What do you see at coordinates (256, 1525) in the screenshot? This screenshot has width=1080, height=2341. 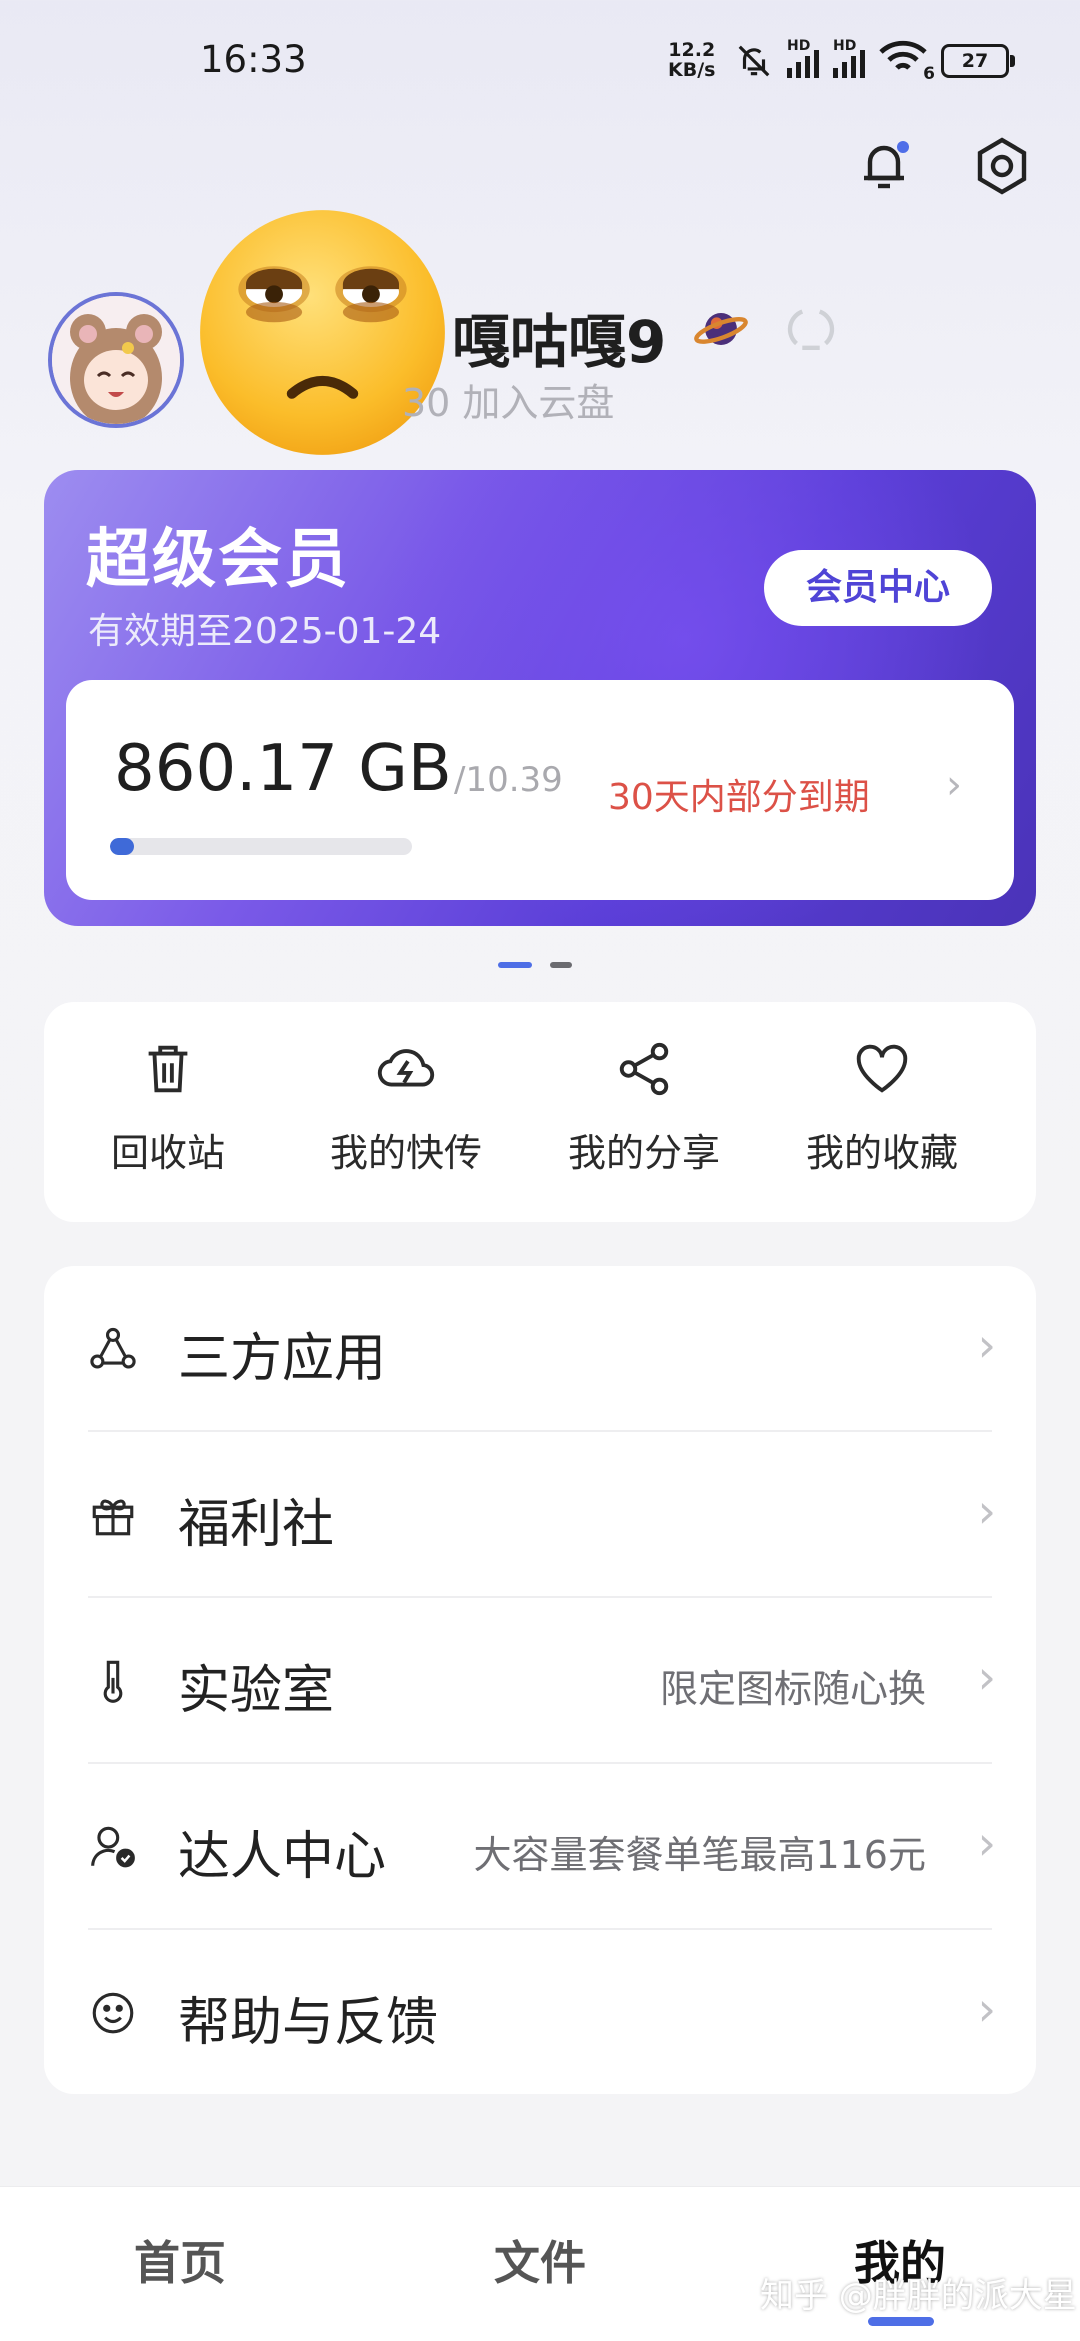 I see `menu-title: 福利社` at bounding box center [256, 1525].